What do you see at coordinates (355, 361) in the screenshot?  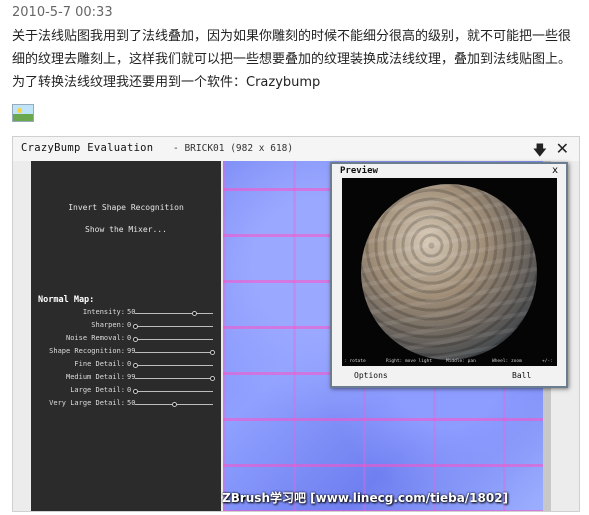 I see `hint-rotate: : rotate` at bounding box center [355, 361].